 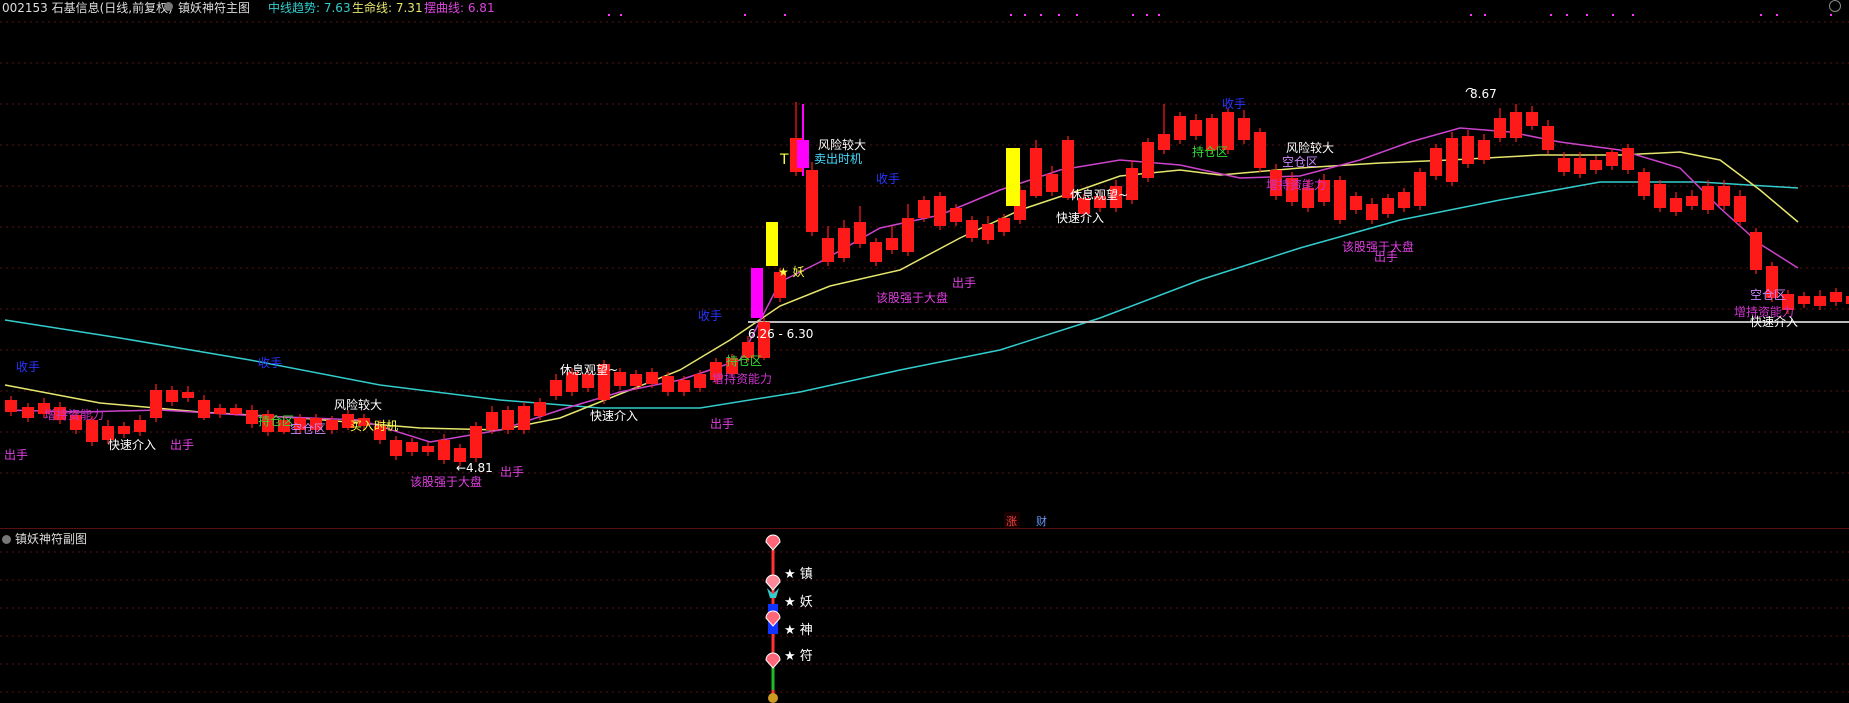 I want to click on annotation-label: 卖出时机, so click(x=838, y=159).